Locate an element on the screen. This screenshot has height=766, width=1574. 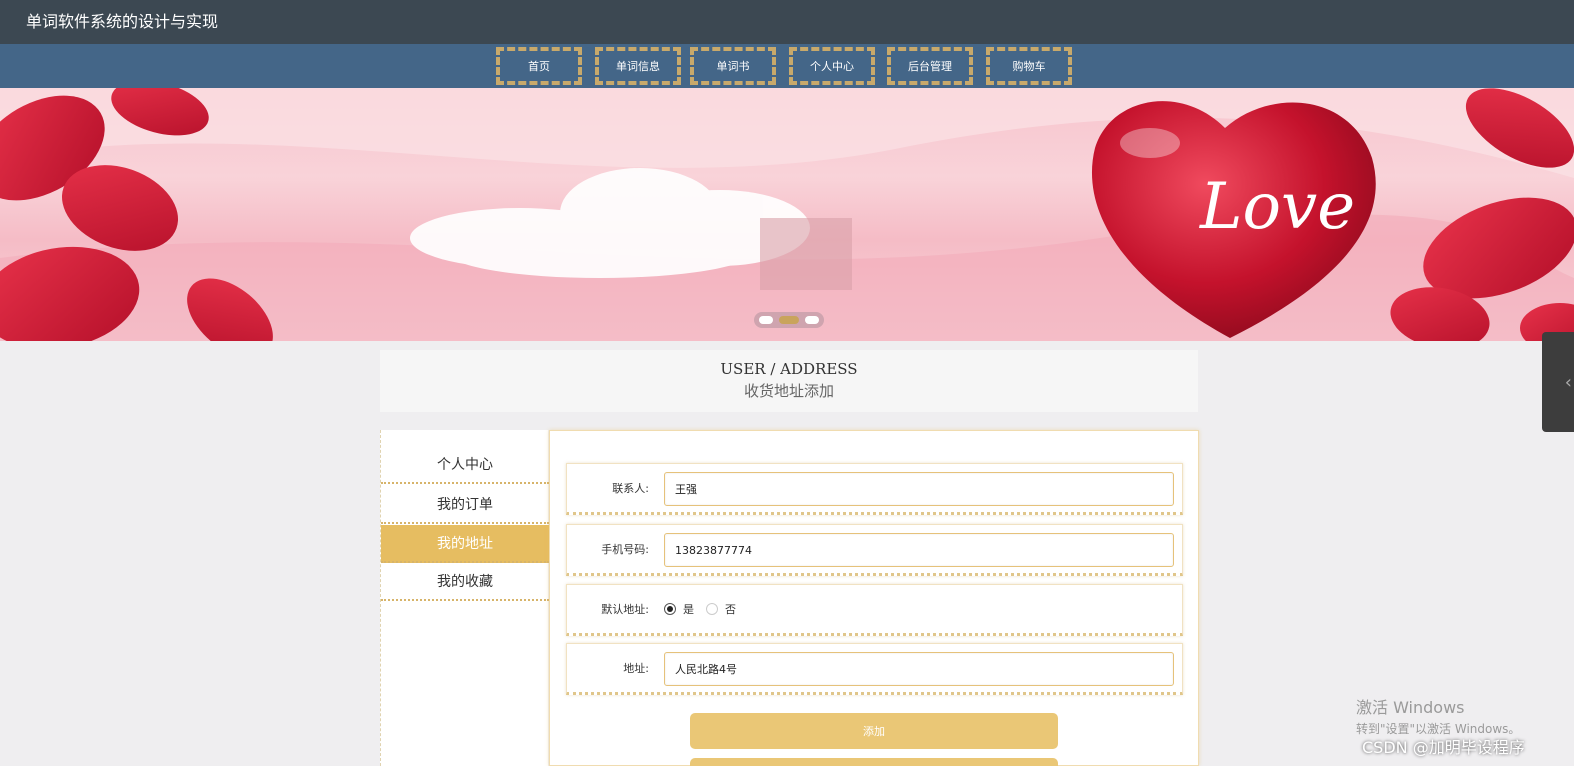
banner-love-text: Love is located at coordinates (1277, 207).